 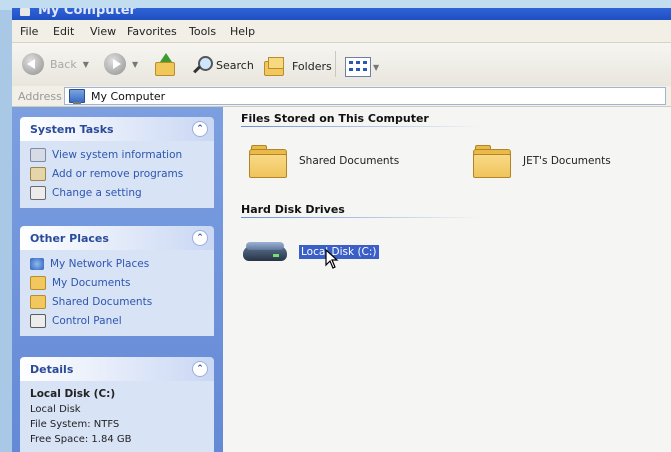 I want to click on menu-bar: File Edit View Favorites Tools Help, so click(x=341, y=31).